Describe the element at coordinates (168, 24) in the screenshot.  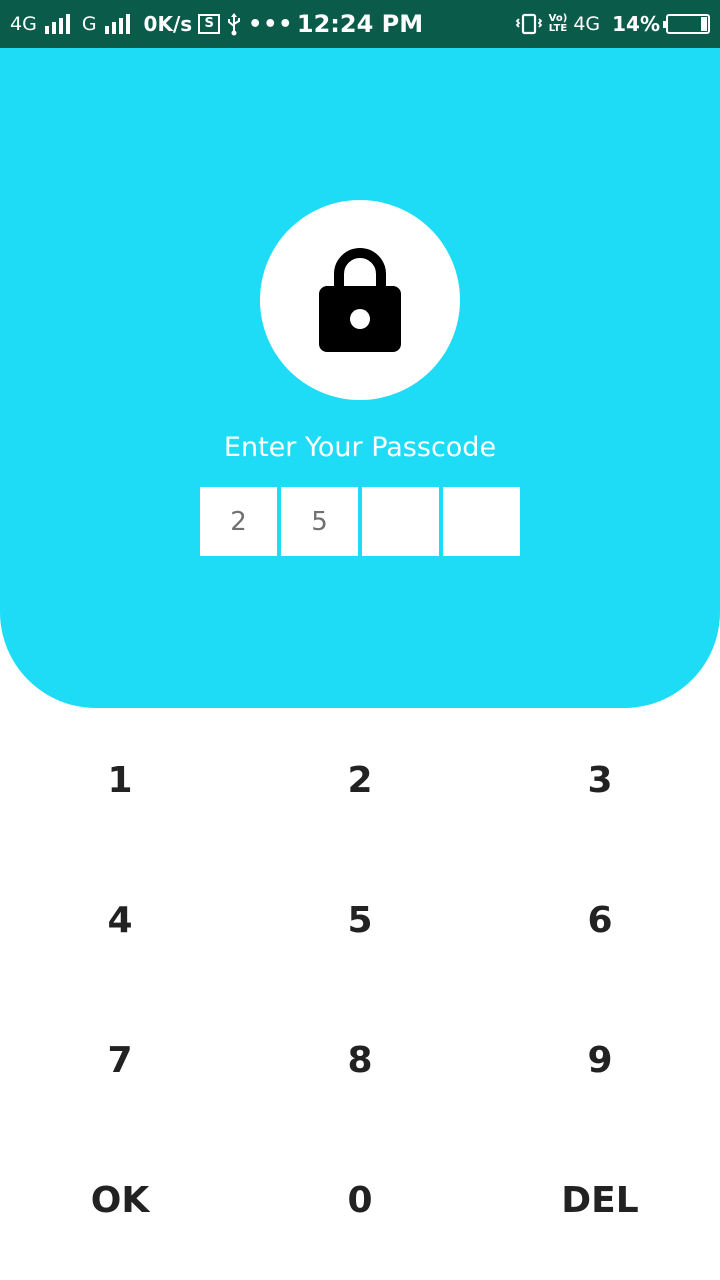
I see `network-speed: 0K/s` at that location.